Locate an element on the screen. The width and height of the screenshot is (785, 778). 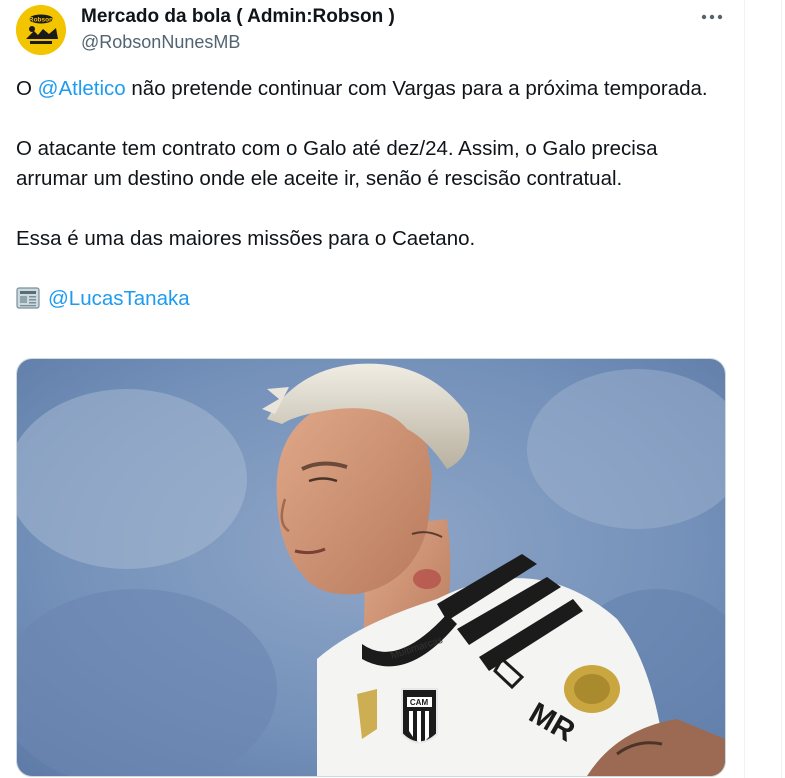
sidebar-edge is located at coordinates (781, 389).